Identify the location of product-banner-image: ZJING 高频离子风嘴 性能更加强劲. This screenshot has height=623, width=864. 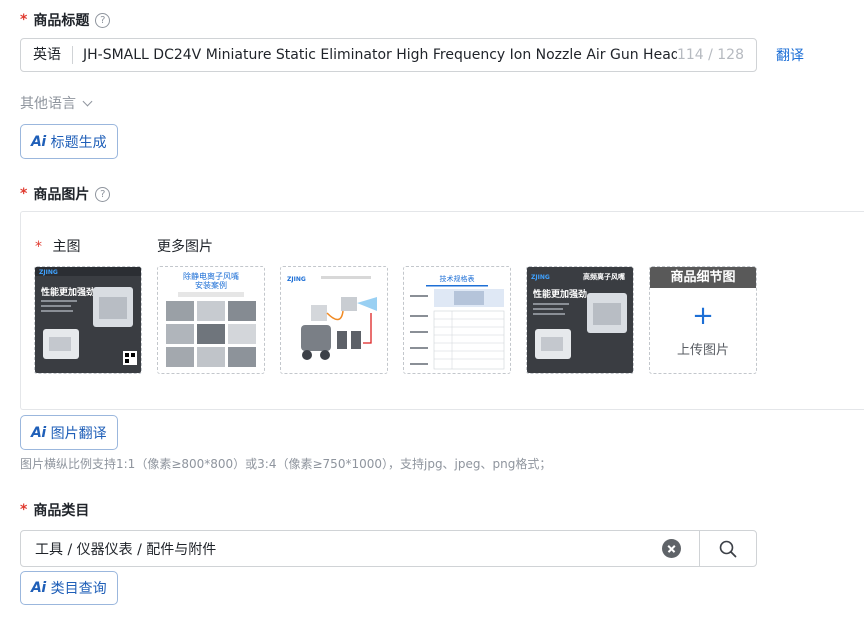
(580, 320).